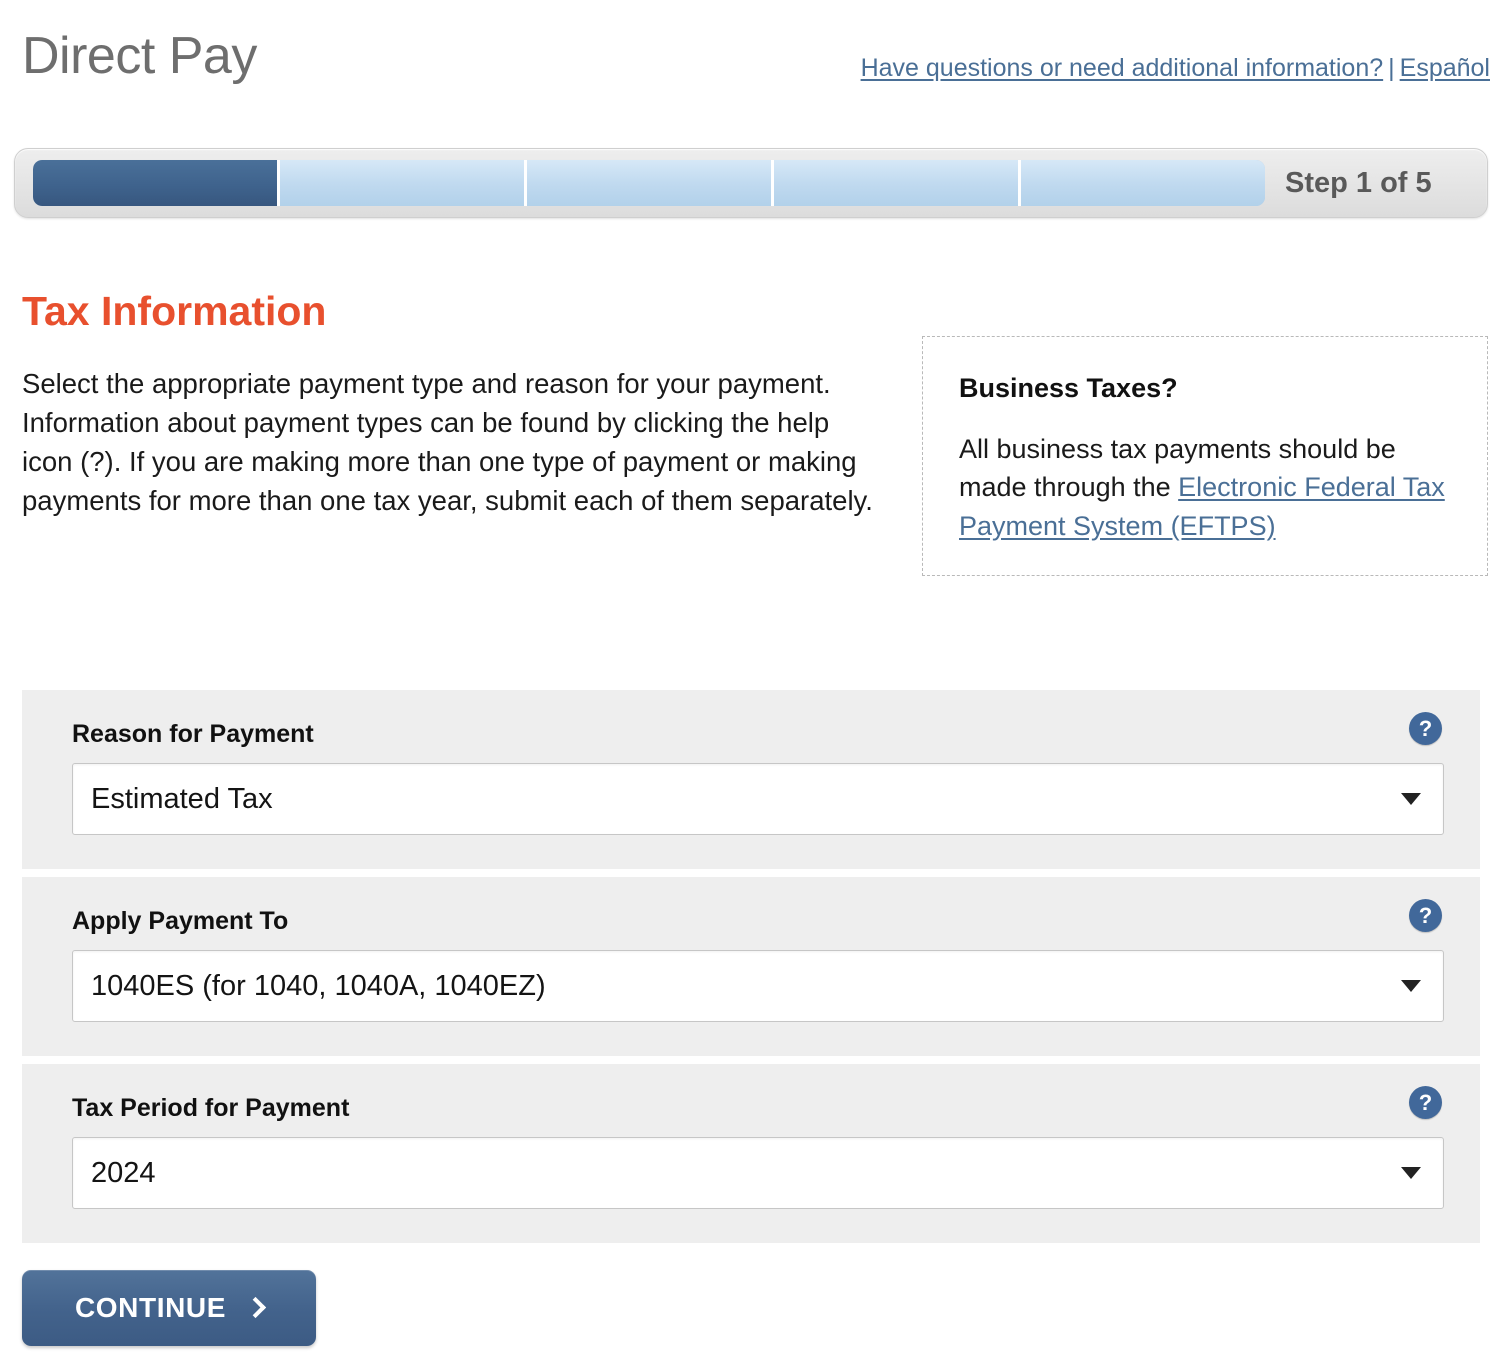  I want to click on espanol-link: Español, so click(1445, 68).